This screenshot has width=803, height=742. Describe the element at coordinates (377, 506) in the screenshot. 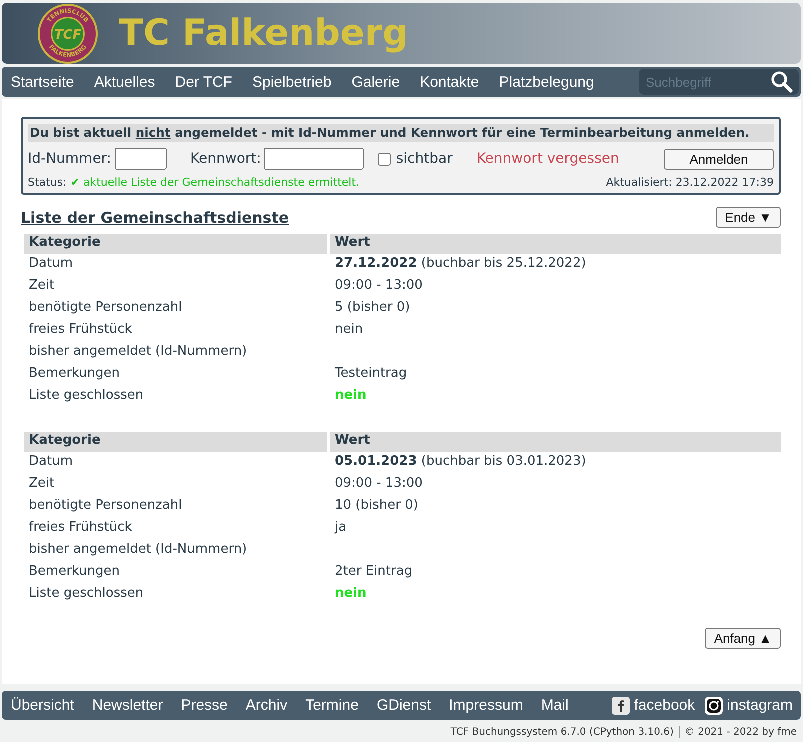

I see `table-cell-text: 10 (bisher 0)` at that location.